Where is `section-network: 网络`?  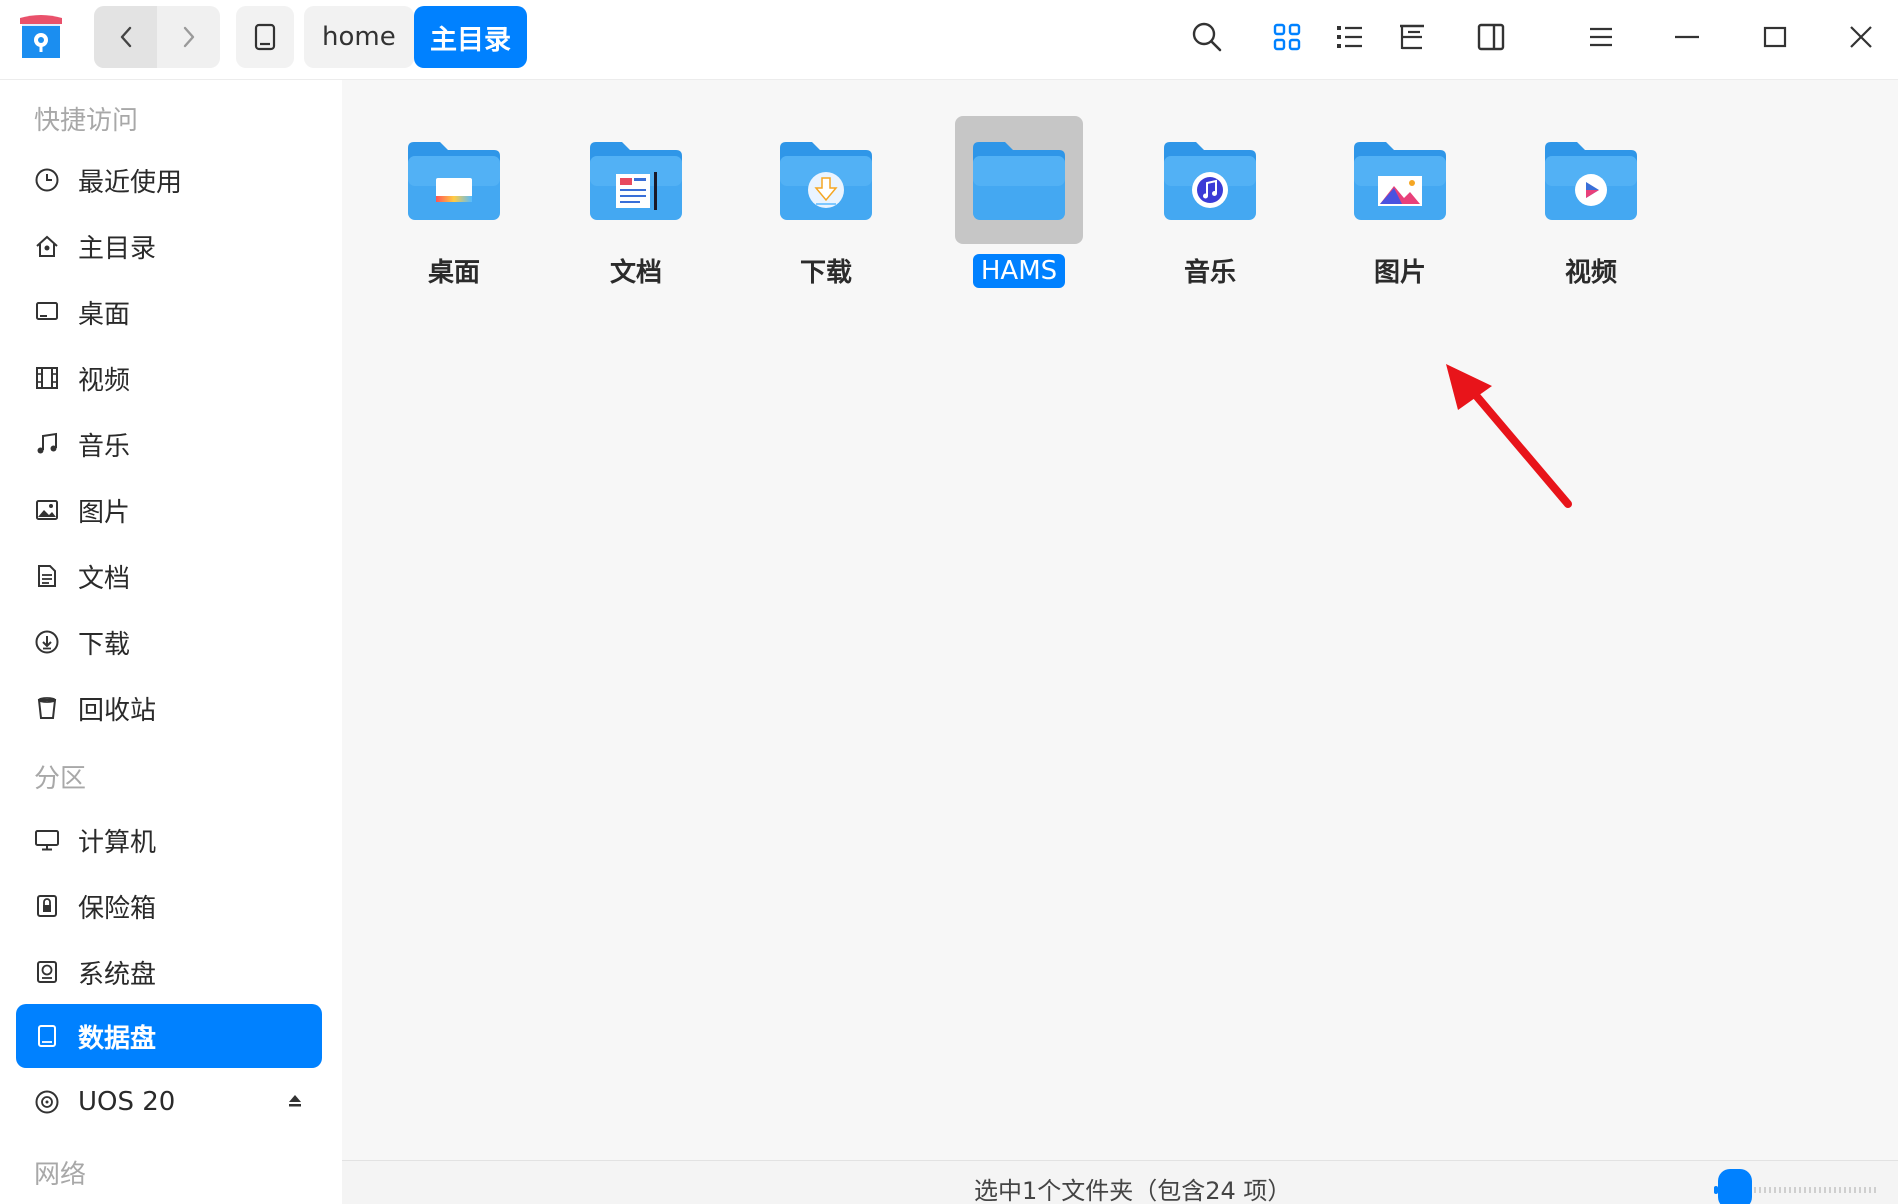 section-network: 网络 is located at coordinates (60, 1175).